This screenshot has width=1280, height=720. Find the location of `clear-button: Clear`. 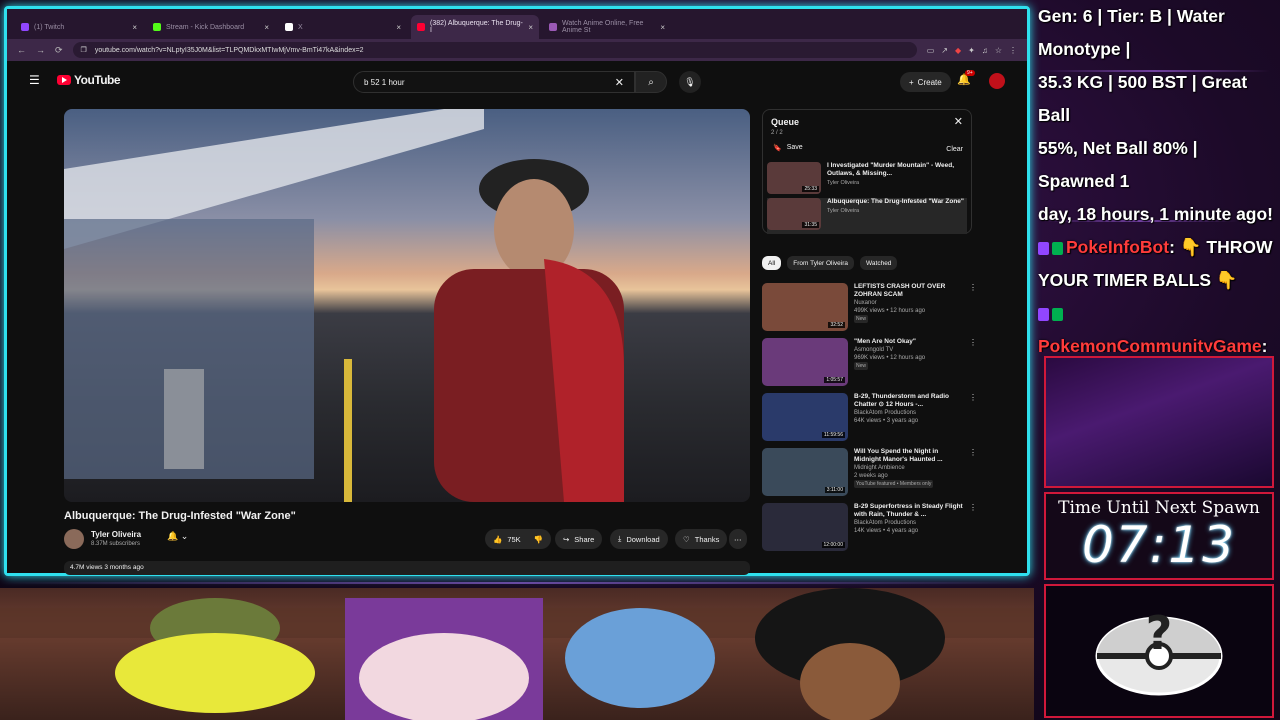

clear-button: Clear is located at coordinates (954, 149).